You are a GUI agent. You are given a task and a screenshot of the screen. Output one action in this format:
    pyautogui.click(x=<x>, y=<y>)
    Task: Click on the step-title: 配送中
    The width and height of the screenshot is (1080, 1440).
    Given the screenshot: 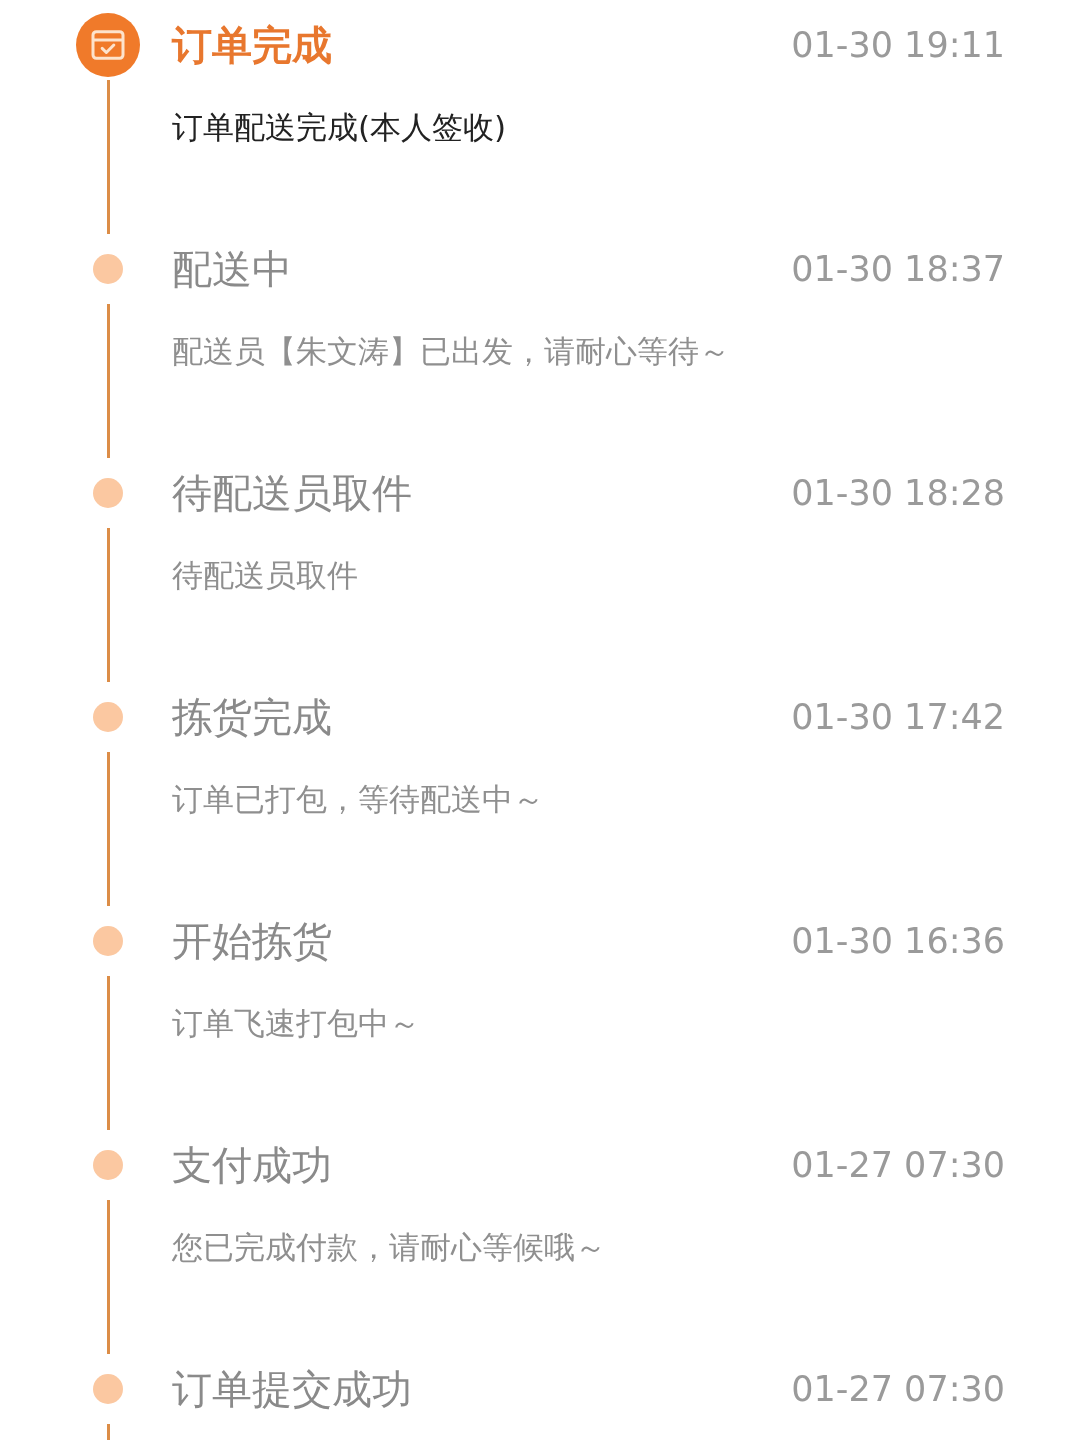 What is the action you would take?
    pyautogui.click(x=232, y=269)
    